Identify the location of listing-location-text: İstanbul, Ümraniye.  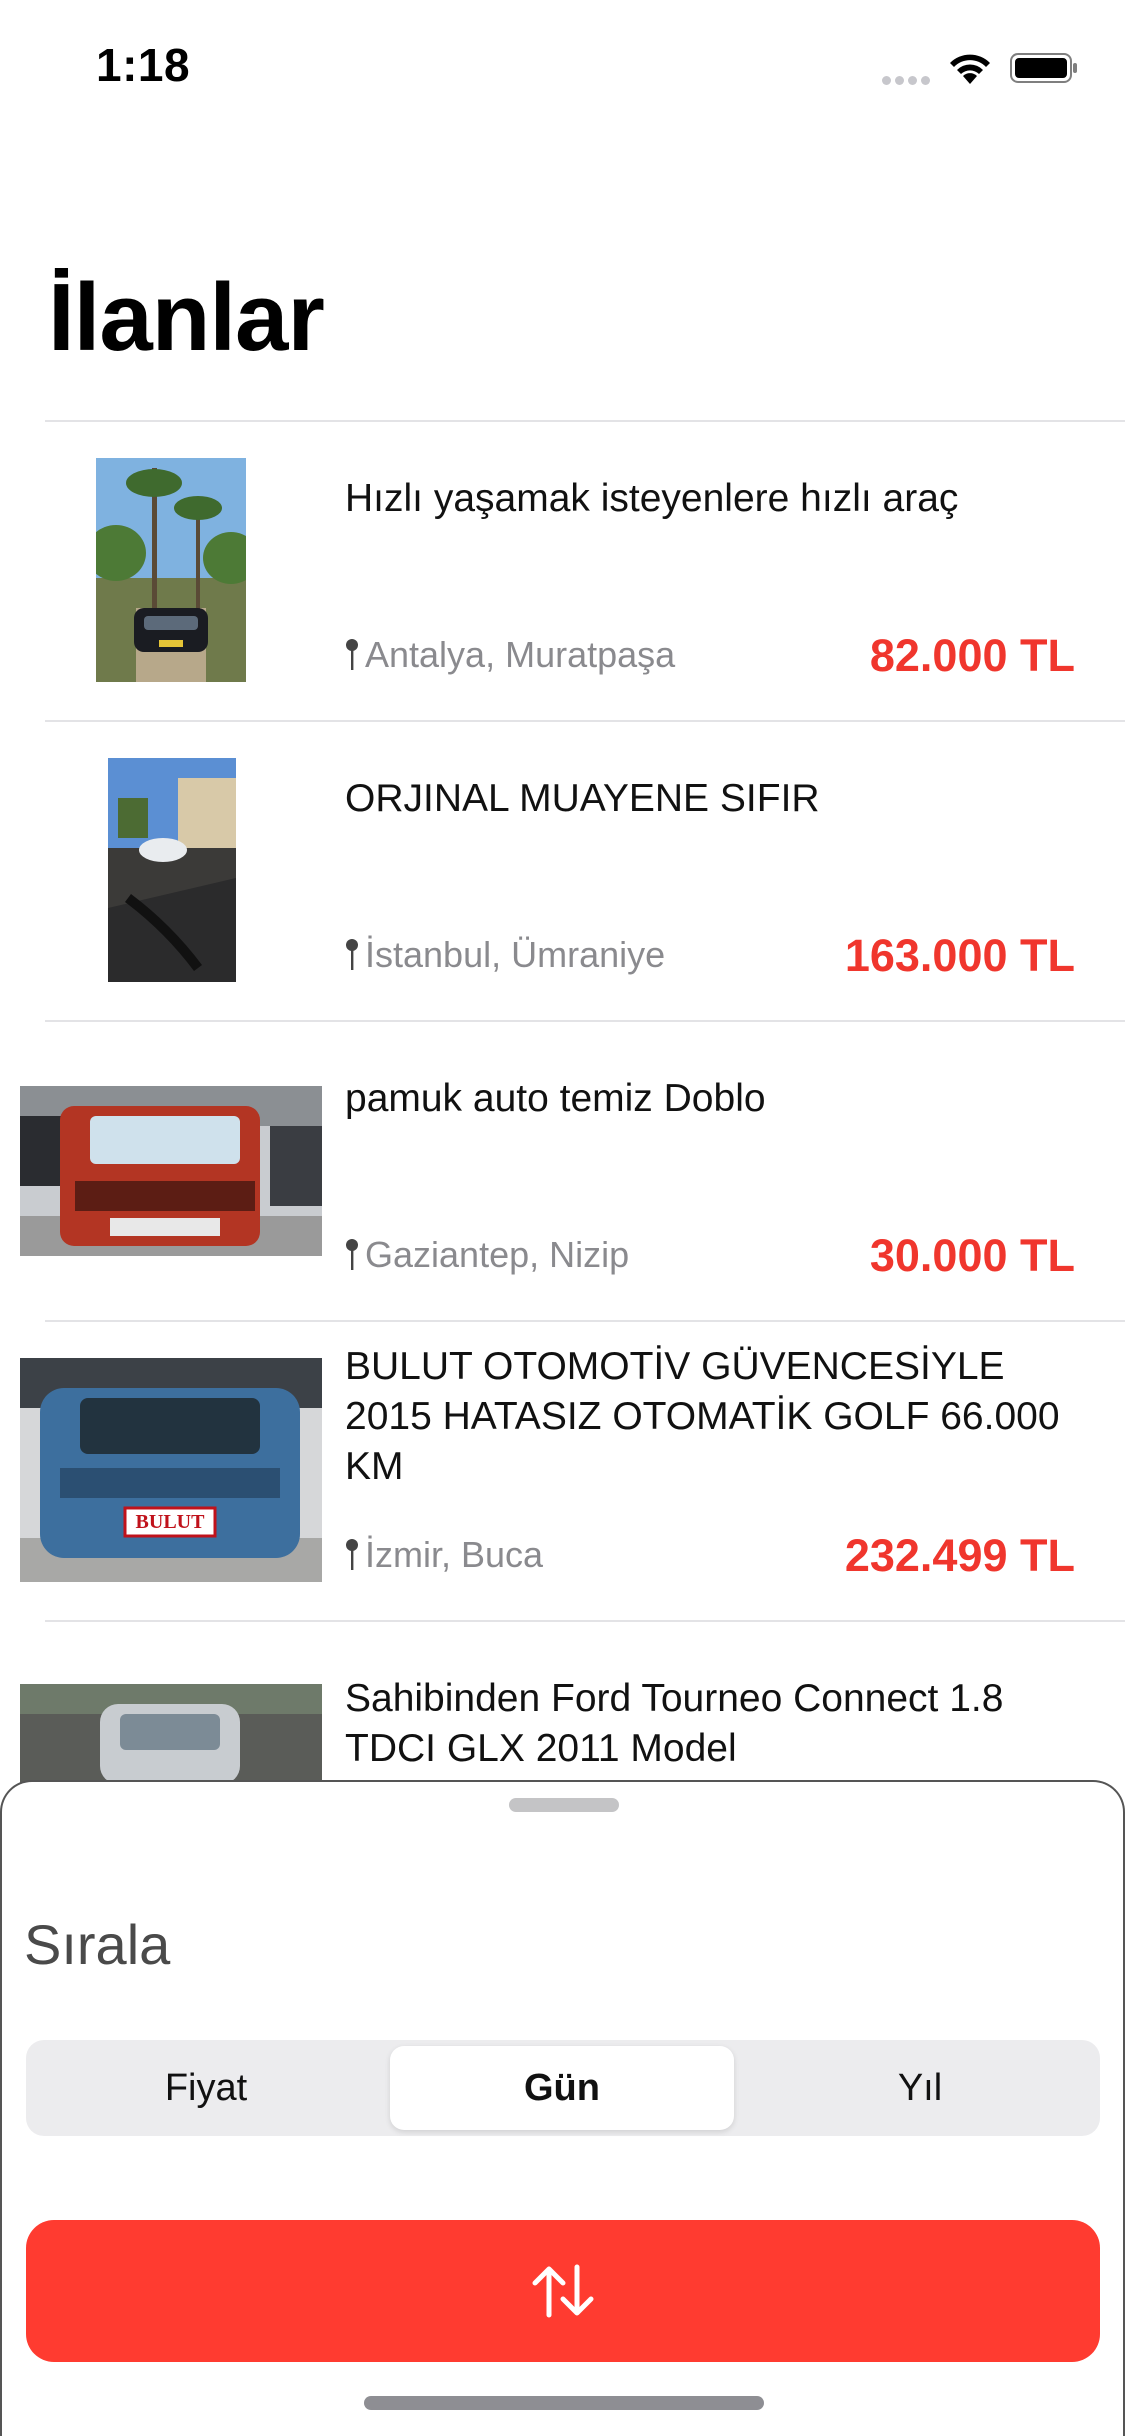
(515, 954).